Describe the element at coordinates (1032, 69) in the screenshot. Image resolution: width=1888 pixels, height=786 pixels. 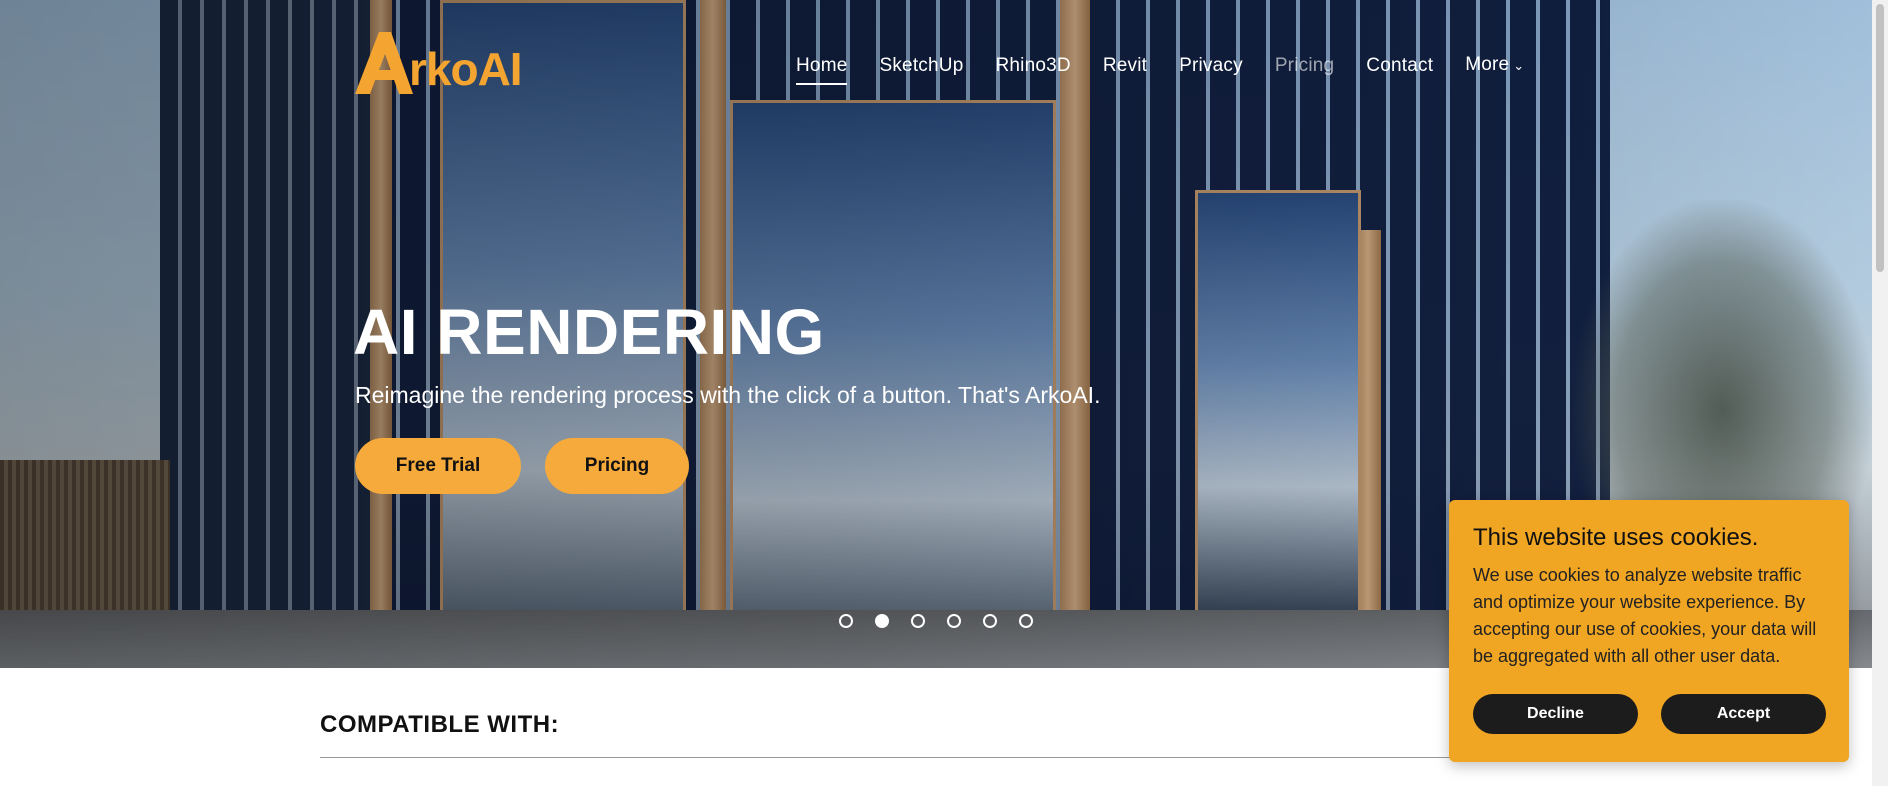
I see `nav-rhino3d: Rhino3D` at that location.